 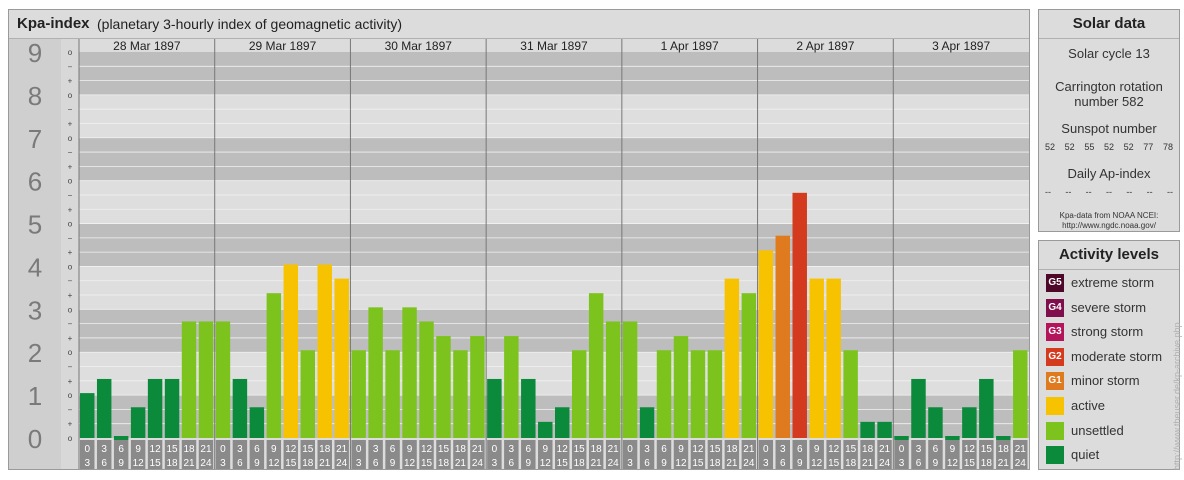 What do you see at coordinates (139, 463) in the screenshot?
I see `interval-end: 12` at bounding box center [139, 463].